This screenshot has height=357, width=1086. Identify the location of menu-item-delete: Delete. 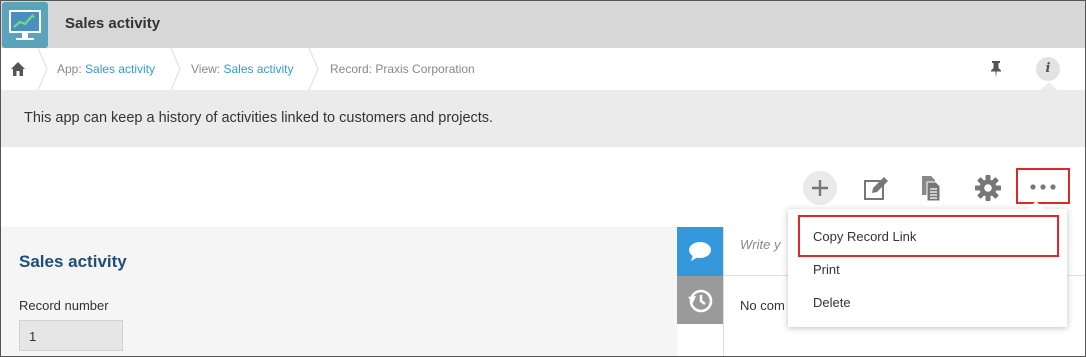
(832, 302).